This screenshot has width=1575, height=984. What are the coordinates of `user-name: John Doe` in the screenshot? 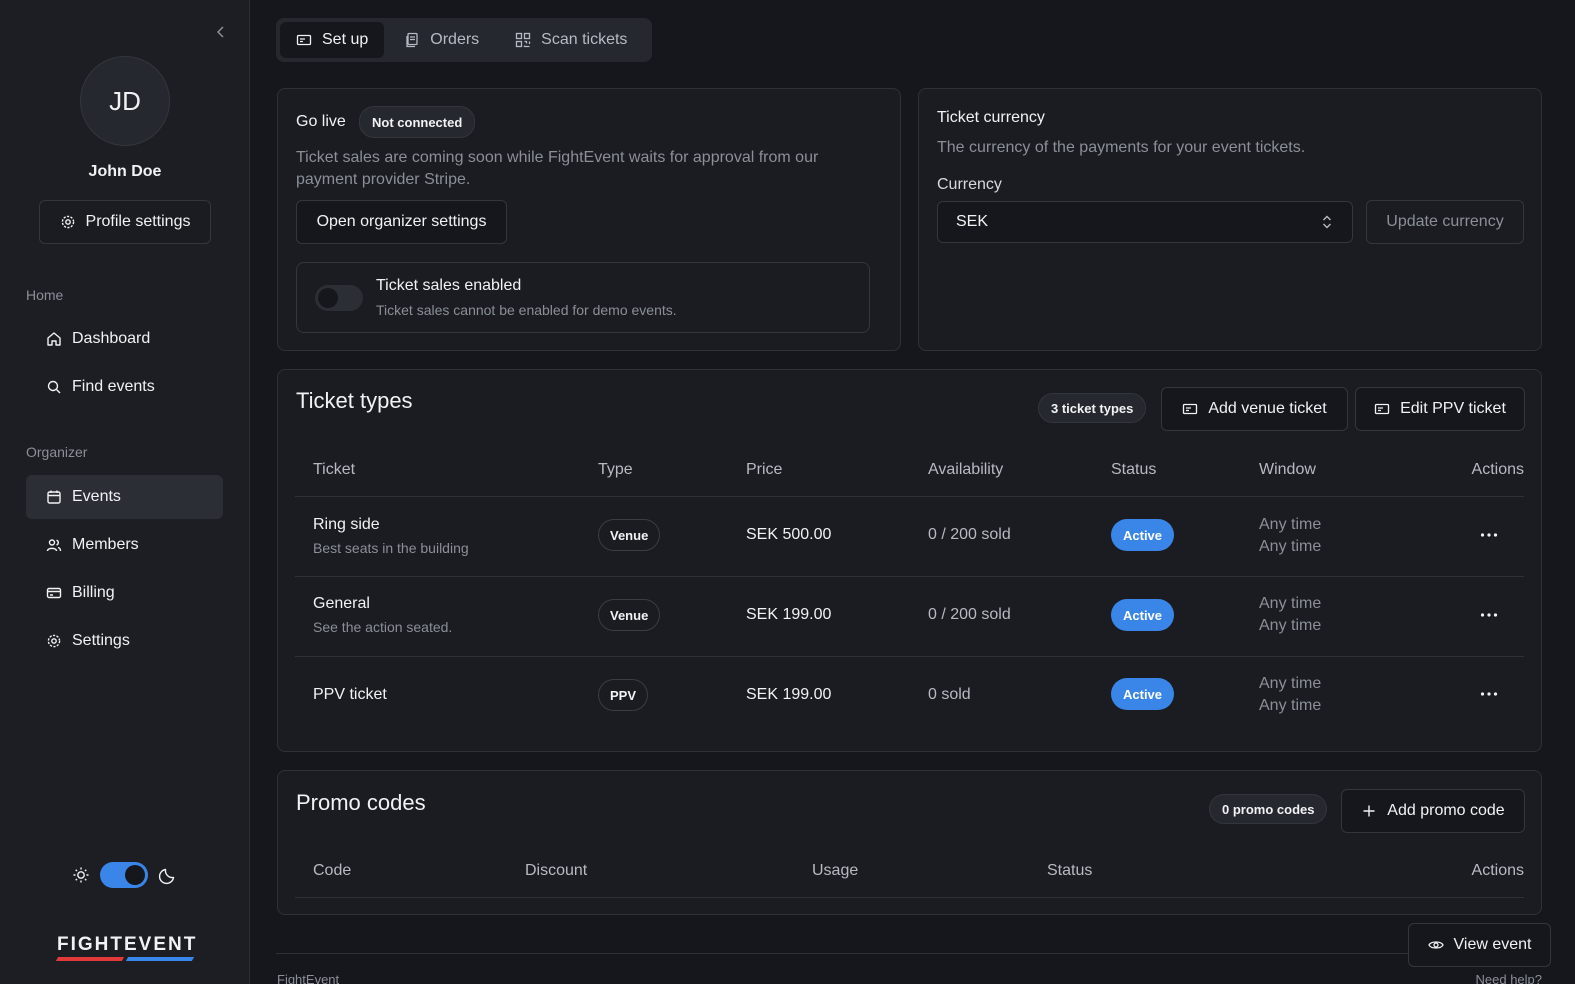 It's located at (125, 171).